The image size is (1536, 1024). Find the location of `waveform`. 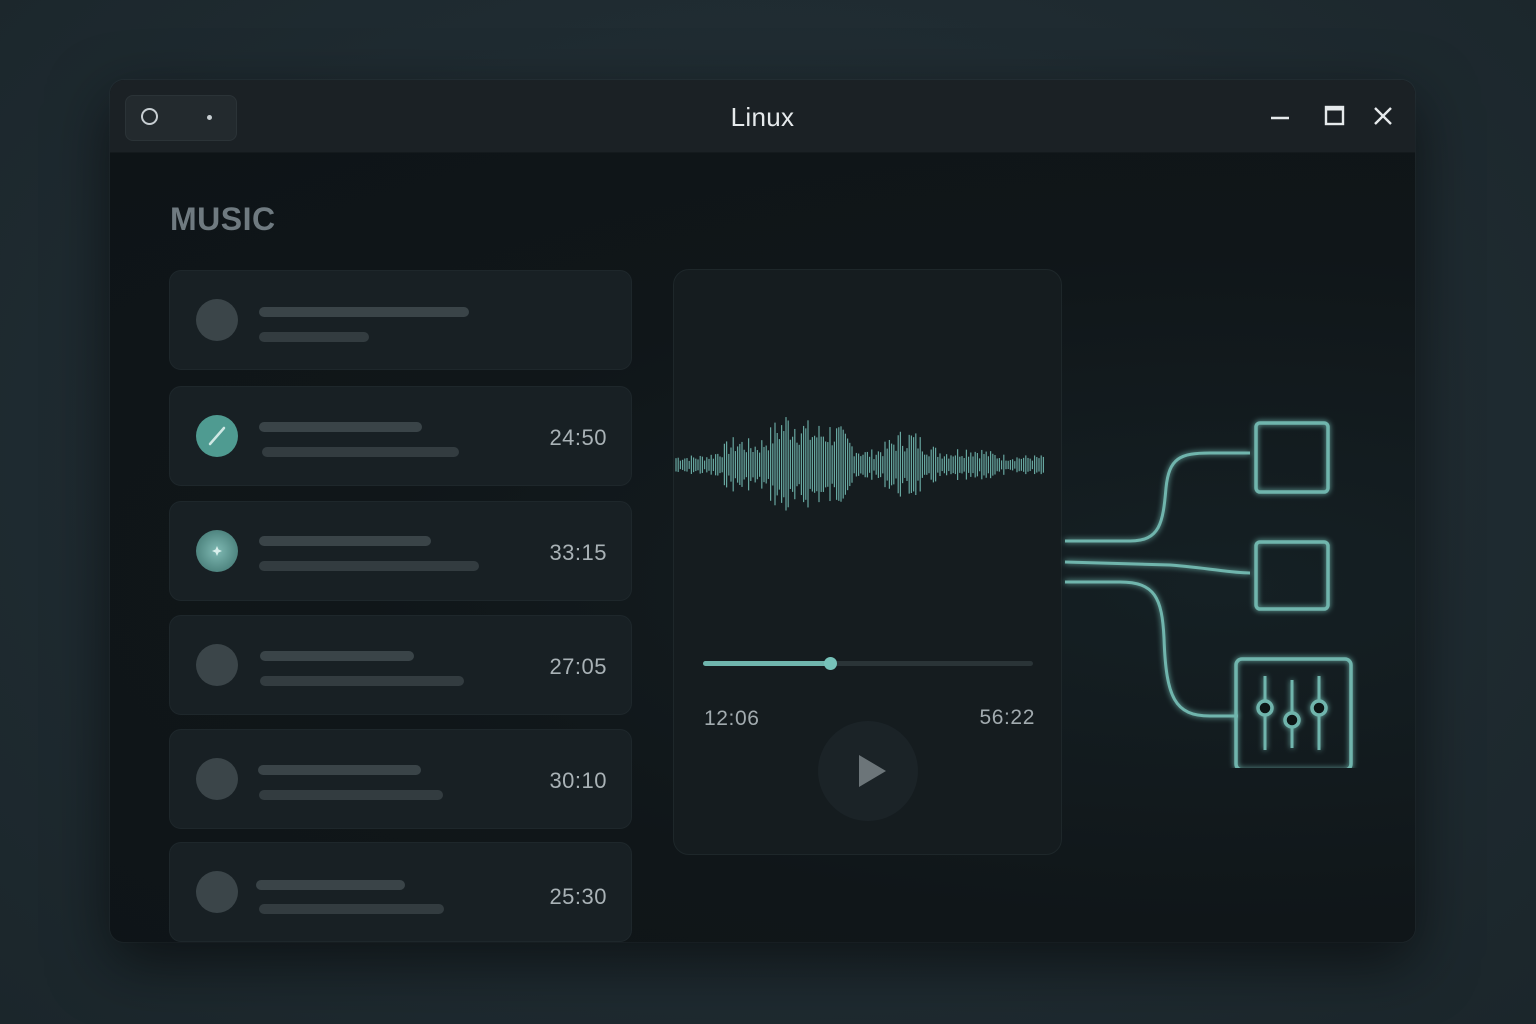

waveform is located at coordinates (859, 464).